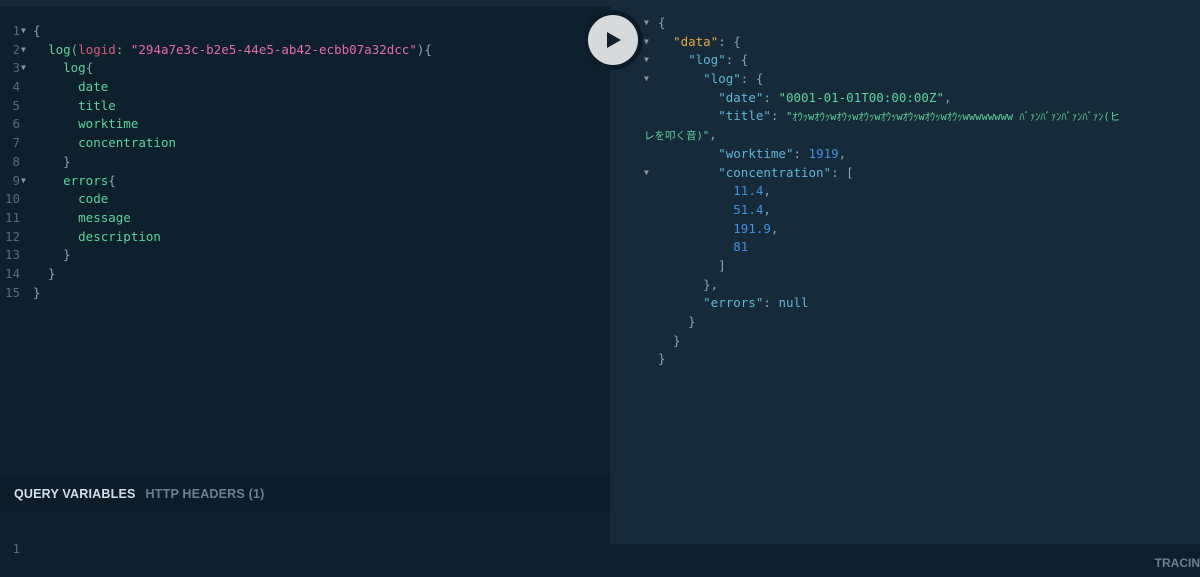  Describe the element at coordinates (775, 172) in the screenshot. I see `json-key-concentration: "concentration"` at that location.